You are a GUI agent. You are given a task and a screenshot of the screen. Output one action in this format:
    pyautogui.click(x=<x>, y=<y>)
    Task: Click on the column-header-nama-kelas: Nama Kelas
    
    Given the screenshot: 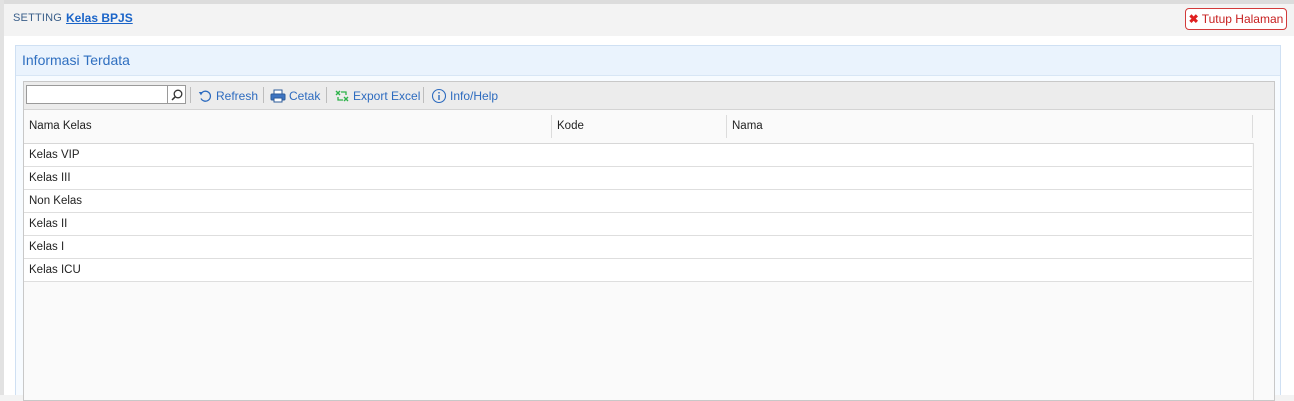 What is the action you would take?
    pyautogui.click(x=287, y=126)
    